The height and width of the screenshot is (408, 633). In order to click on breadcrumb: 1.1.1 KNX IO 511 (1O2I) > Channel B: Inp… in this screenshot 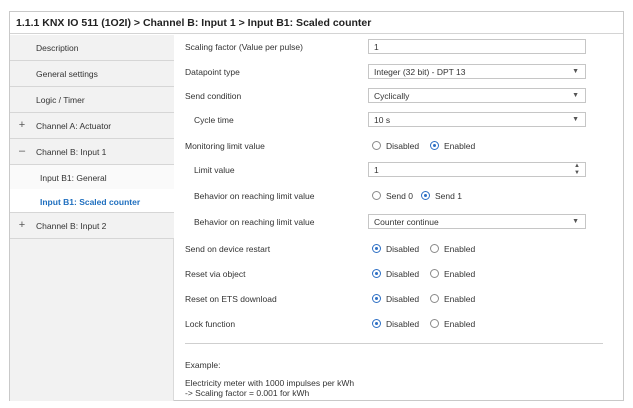, I will do `click(194, 23)`.